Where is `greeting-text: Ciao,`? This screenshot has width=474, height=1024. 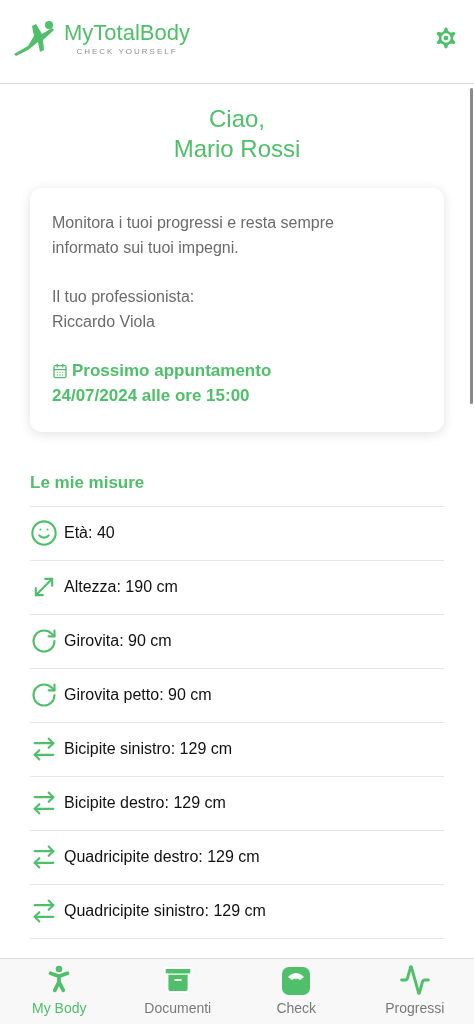
greeting-text: Ciao, is located at coordinates (237, 119).